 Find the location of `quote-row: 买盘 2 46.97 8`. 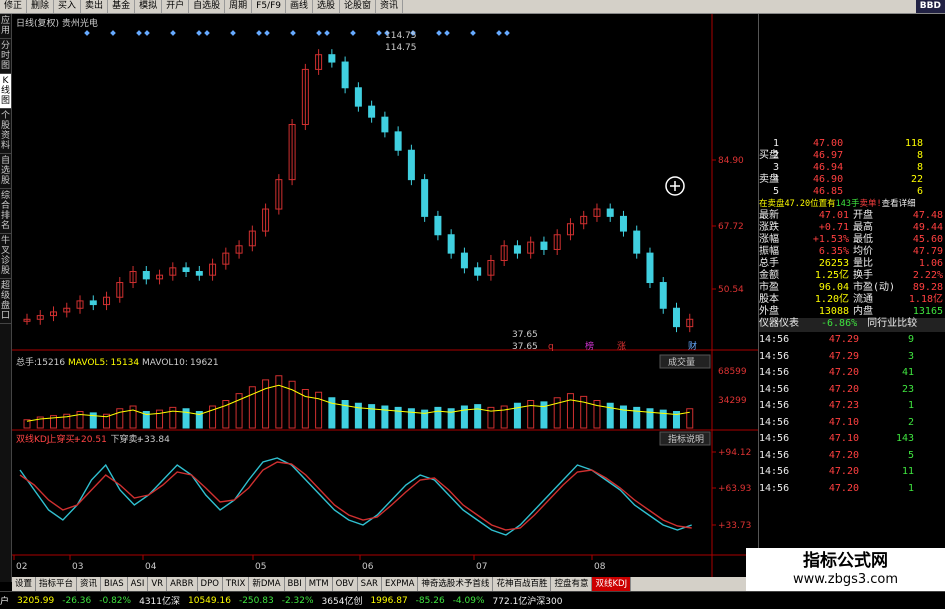

quote-row: 买盘 2 46.97 8 is located at coordinates (841, 155).